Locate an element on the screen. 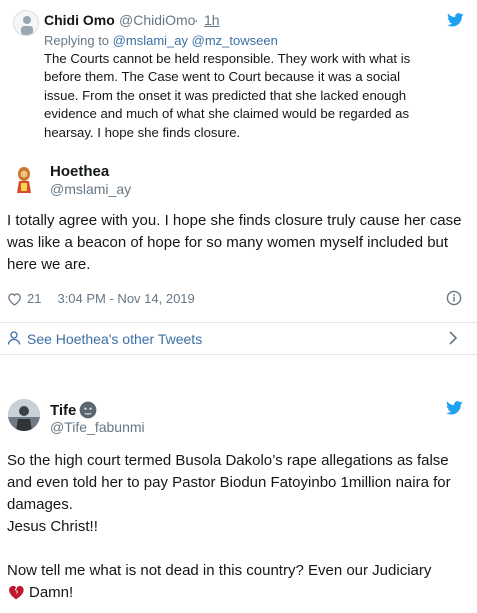  info-icon is located at coordinates (454, 298).